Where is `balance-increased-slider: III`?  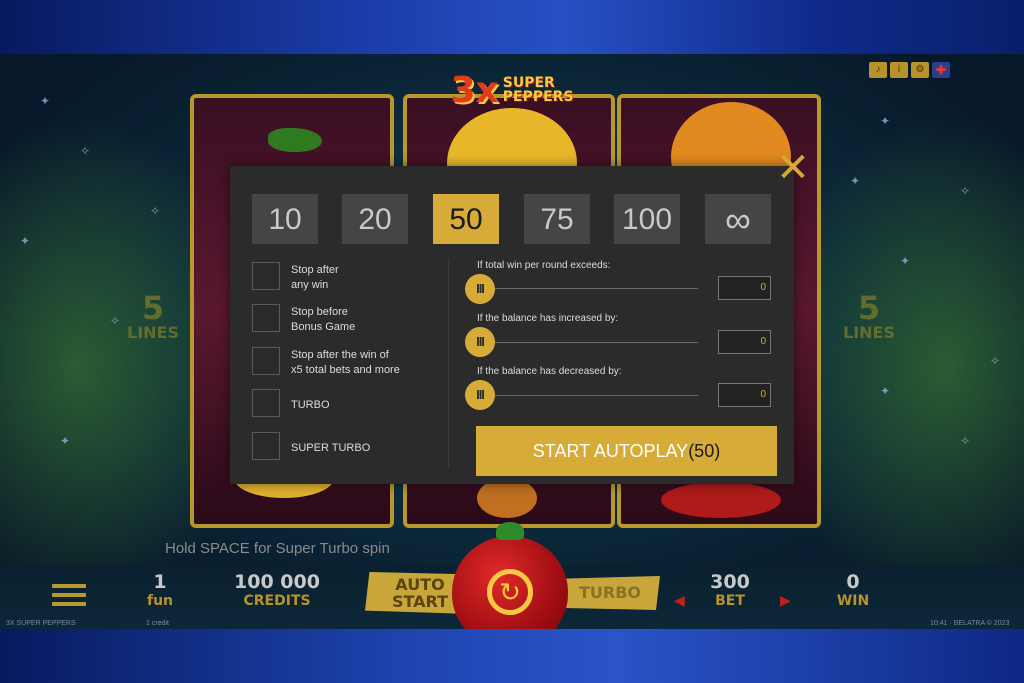 balance-increased-slider: III is located at coordinates (480, 342).